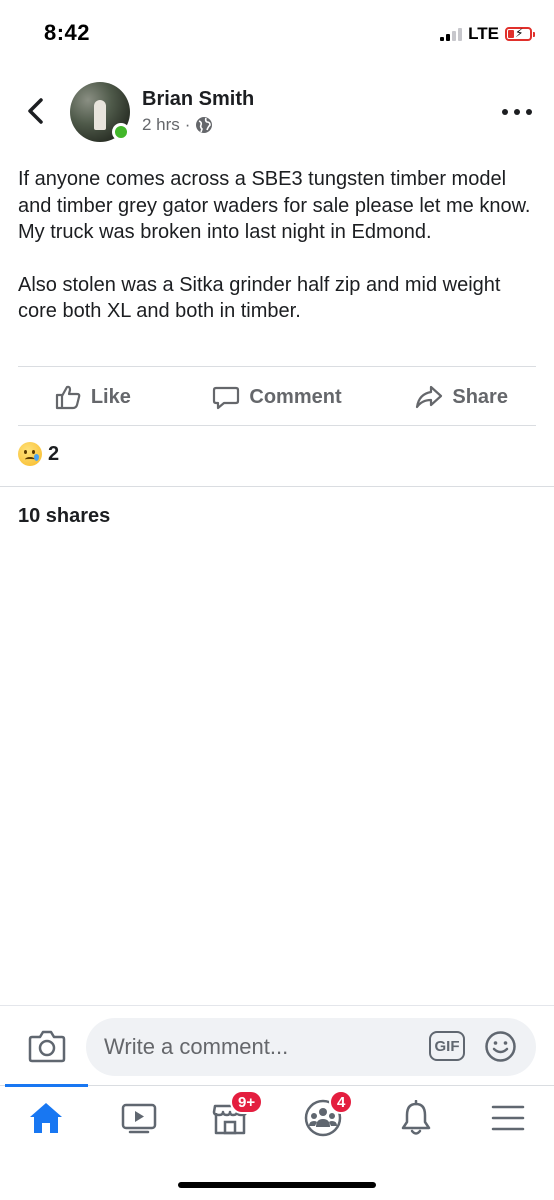 Image resolution: width=554 pixels, height=1200 pixels. I want to click on comment-input: Write a comment... GIF, so click(311, 1047).